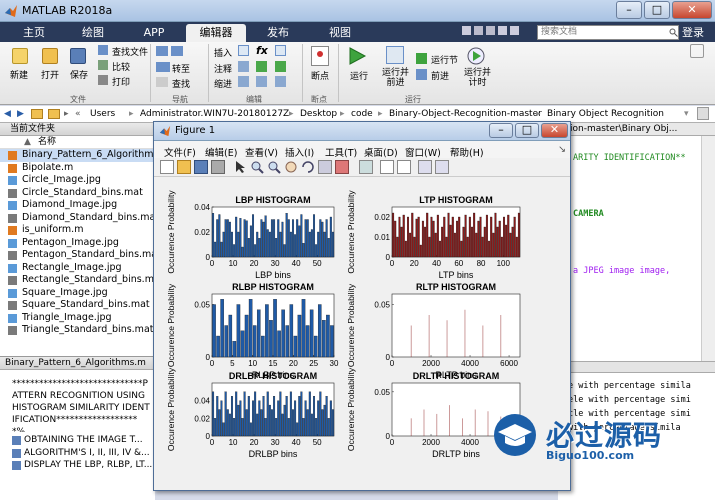 This screenshot has height=500, width=715. I want to click on file-item: Rectangle_Standard_bins.mat, so click(82, 280).